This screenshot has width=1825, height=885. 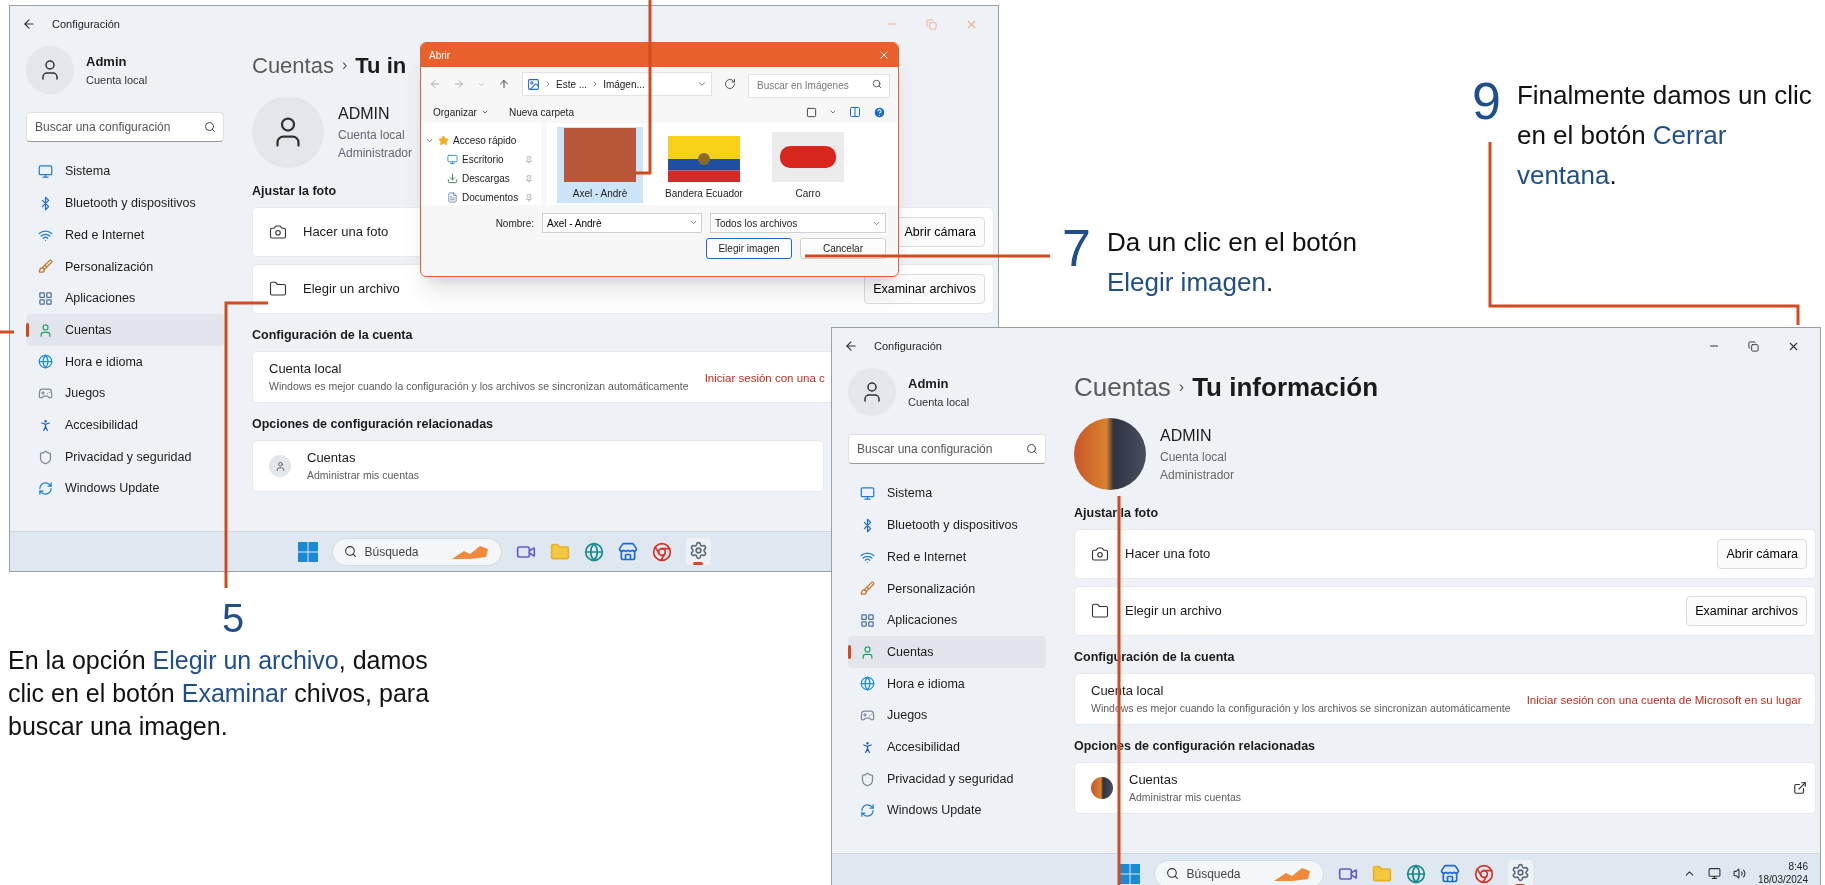 I want to click on file-item: Axel - Andrè, so click(x=600, y=165).